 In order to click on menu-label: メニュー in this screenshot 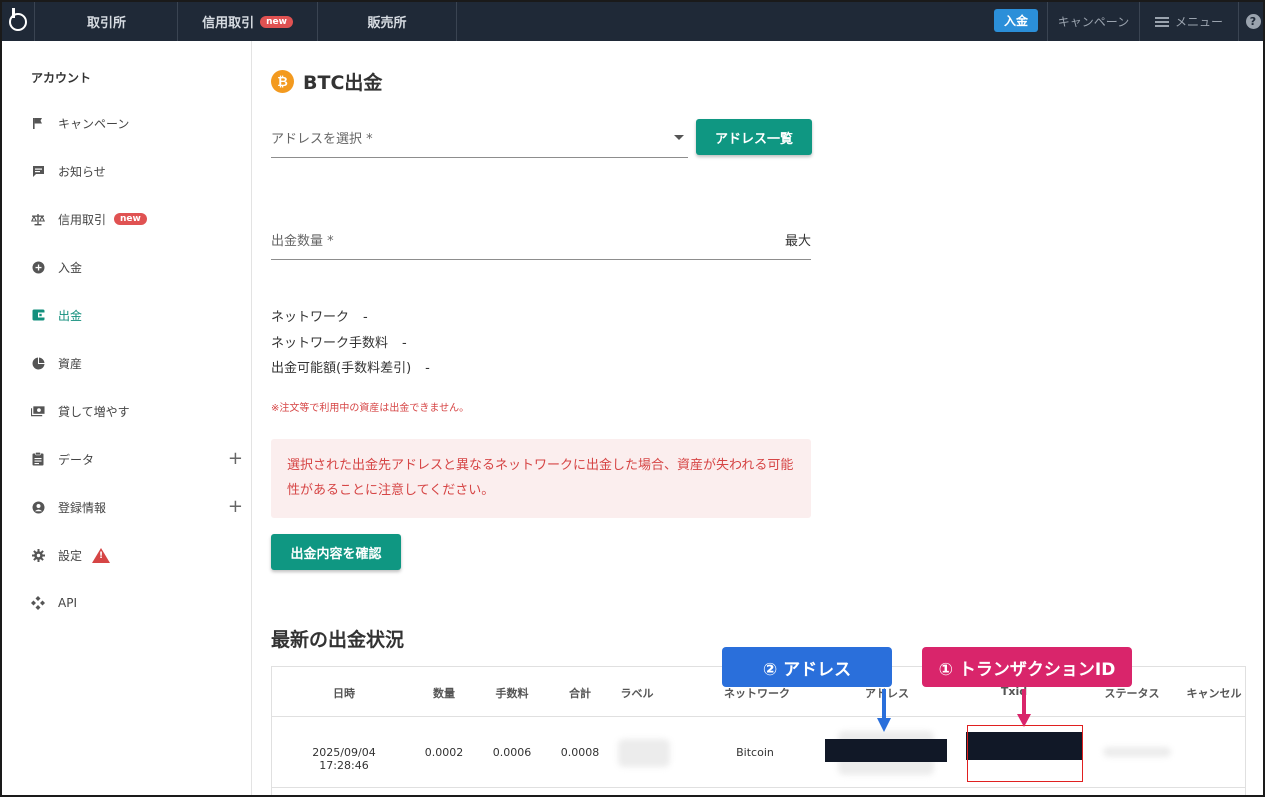, I will do `click(1198, 22)`.